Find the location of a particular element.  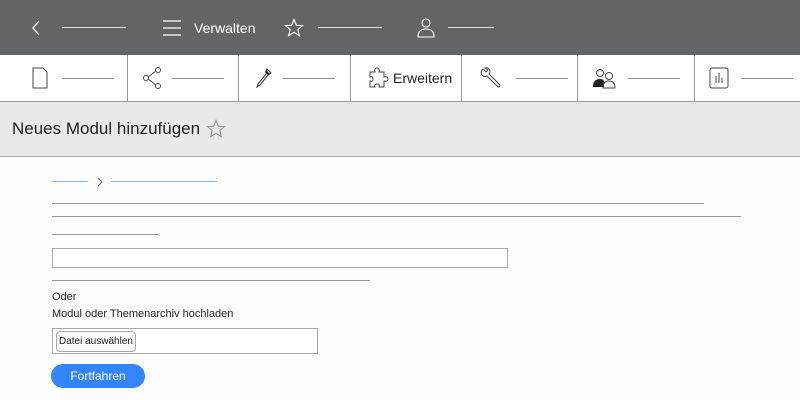

tool-extend: Erweitern is located at coordinates (406, 78).